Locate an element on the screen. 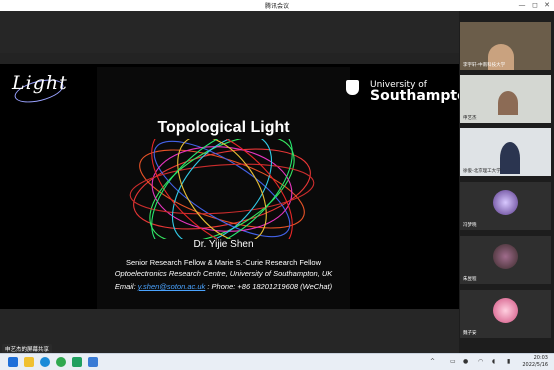 This screenshot has width=554, height=370. participant-name: 徐俊-北京理工大学 is located at coordinates (482, 171).